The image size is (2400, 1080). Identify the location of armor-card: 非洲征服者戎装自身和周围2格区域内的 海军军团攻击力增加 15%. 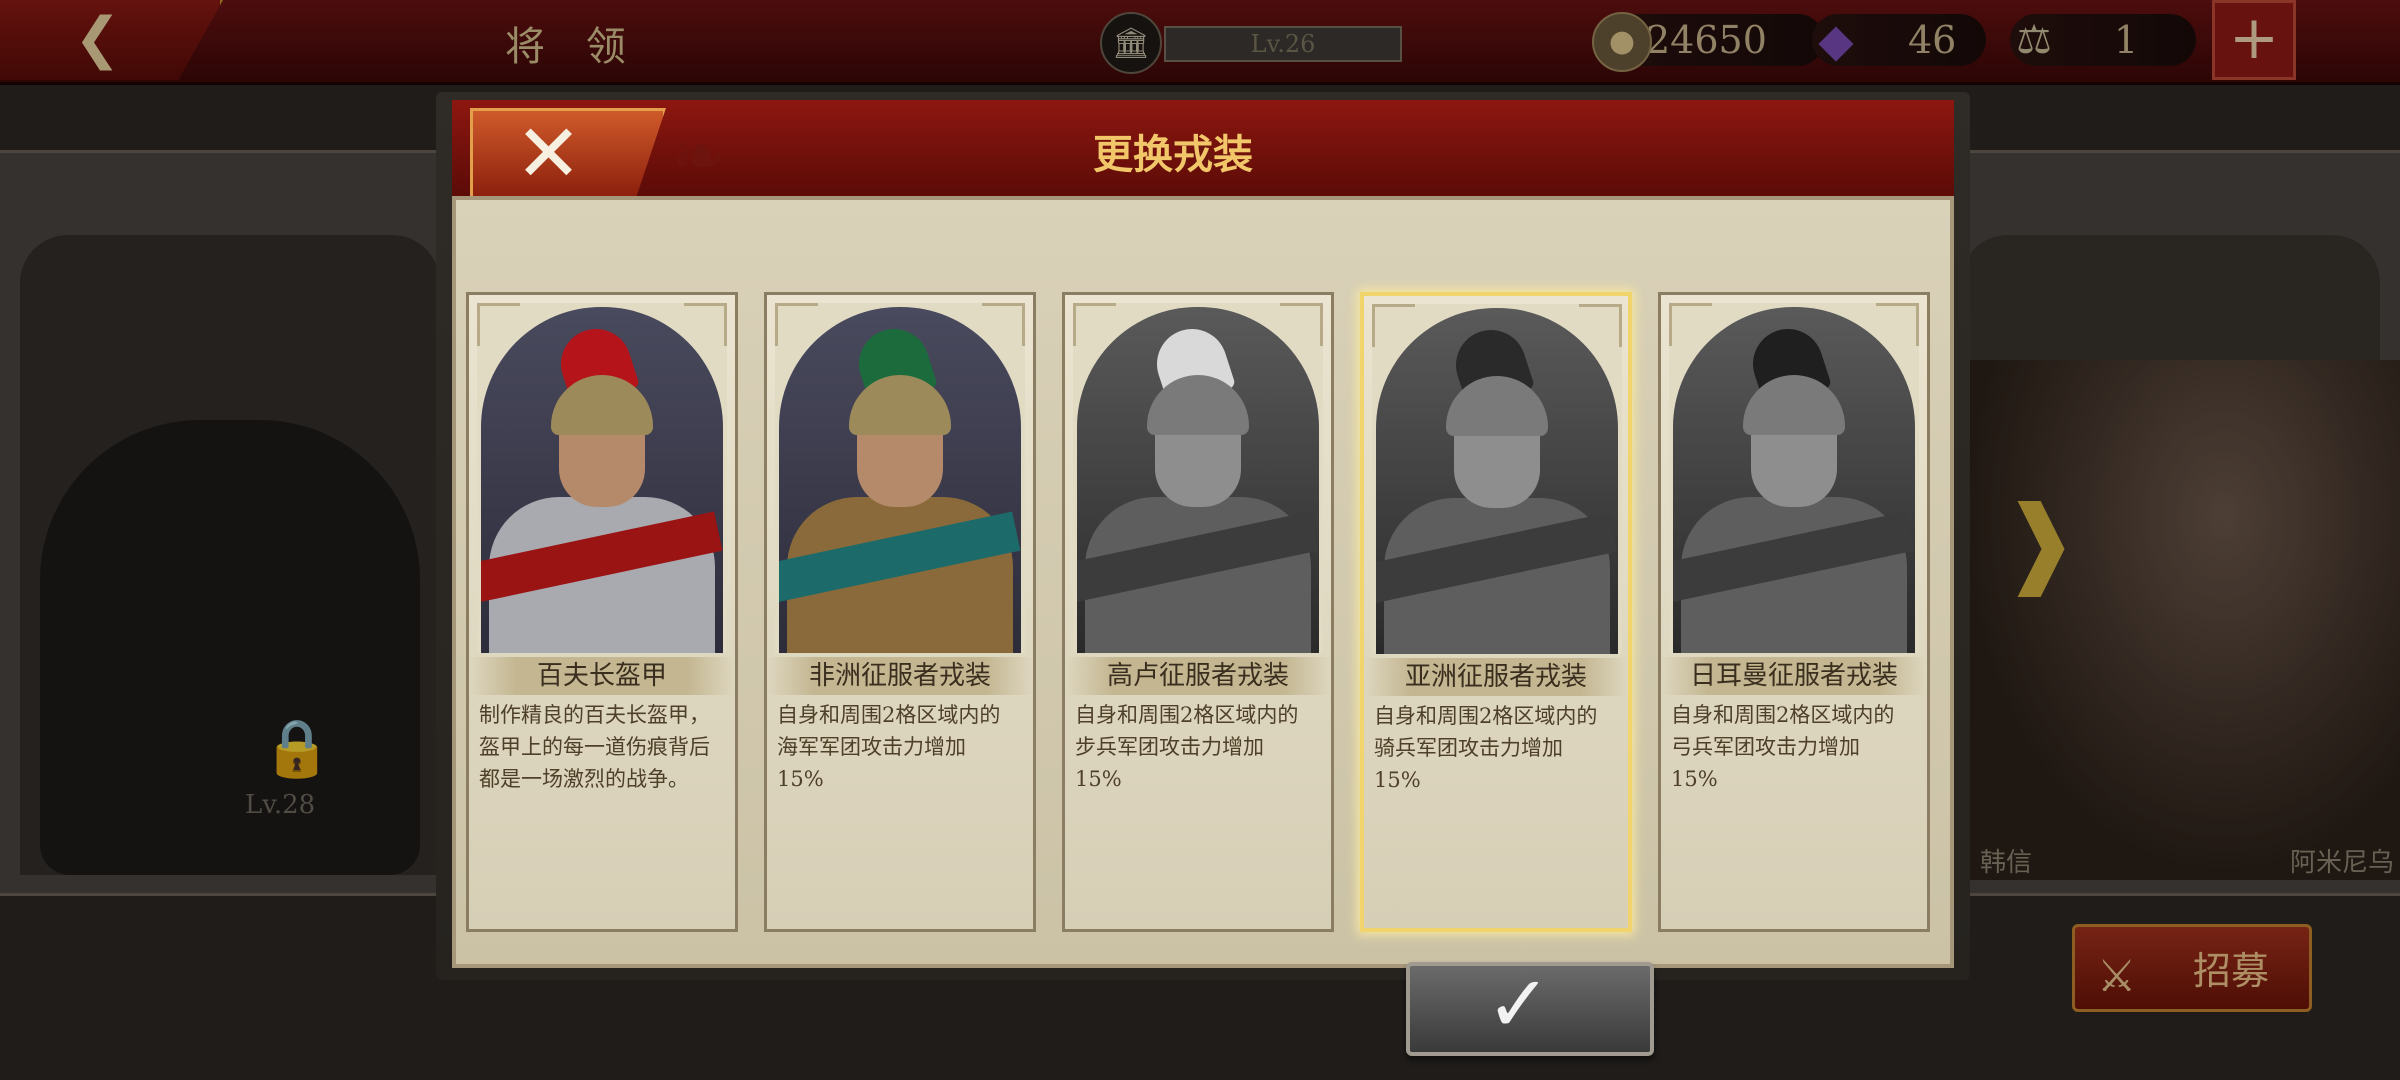
(900, 612).